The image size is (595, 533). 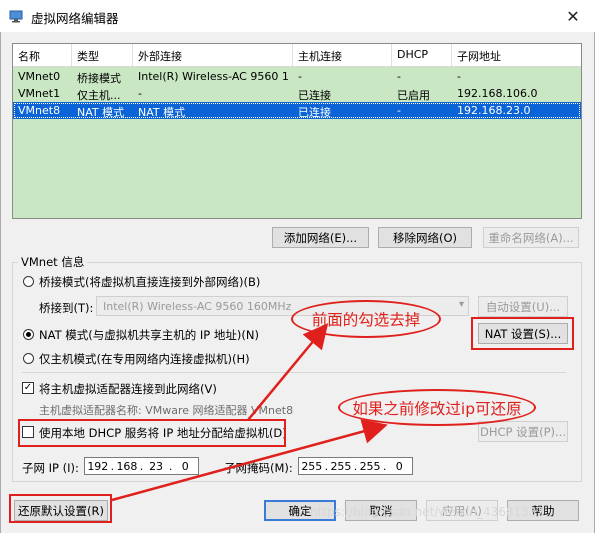 I want to click on row-subnet: -, so click(x=459, y=76).